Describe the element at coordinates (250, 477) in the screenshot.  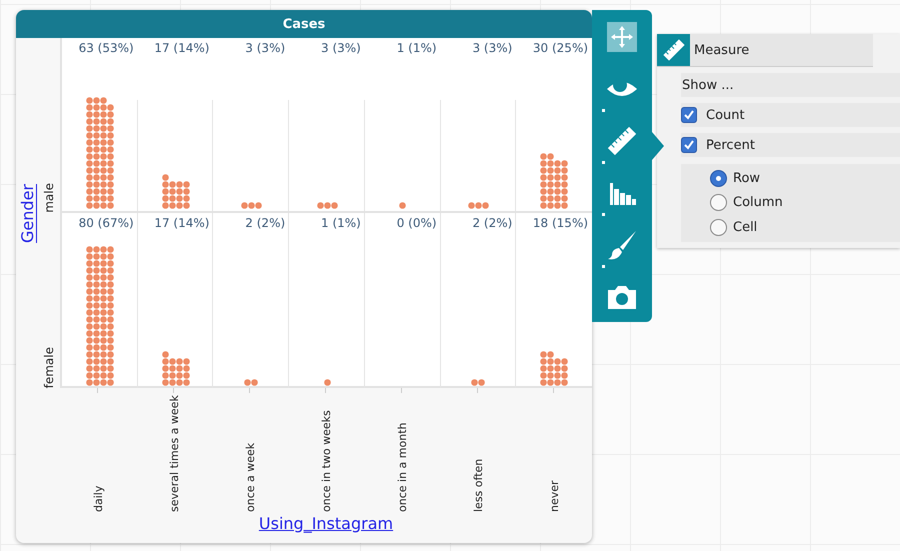
I see `column-label: once a week` at that location.